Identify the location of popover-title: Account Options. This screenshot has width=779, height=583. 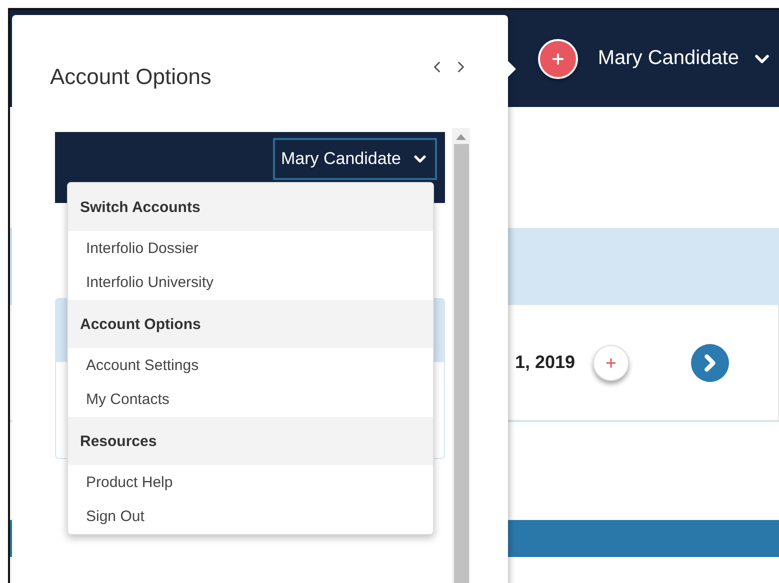
(131, 77).